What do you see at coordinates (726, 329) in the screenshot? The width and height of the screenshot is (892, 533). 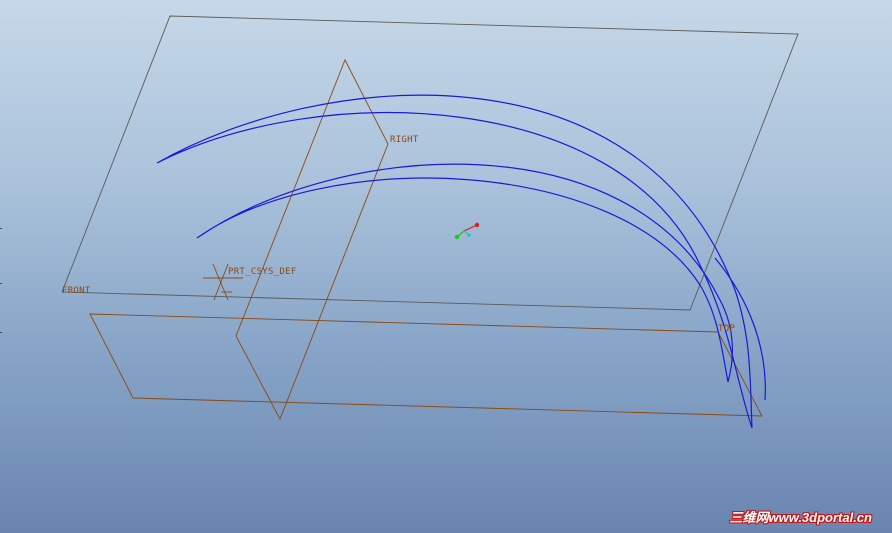 I see `datum-label-top: TOP` at bounding box center [726, 329].